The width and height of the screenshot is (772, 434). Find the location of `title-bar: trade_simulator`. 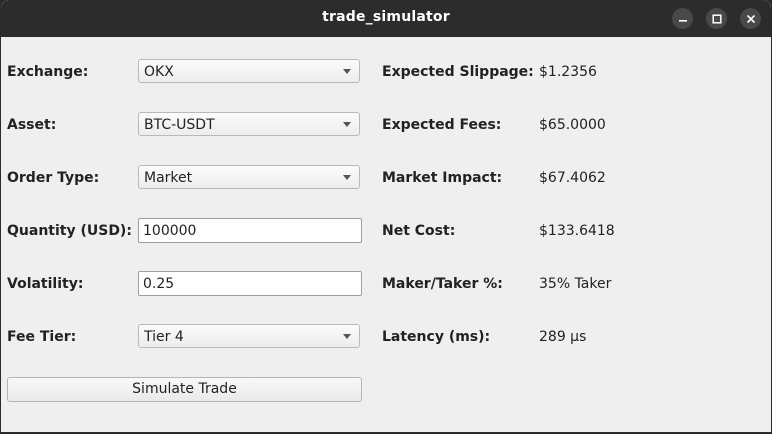

title-bar: trade_simulator is located at coordinates (386, 18).